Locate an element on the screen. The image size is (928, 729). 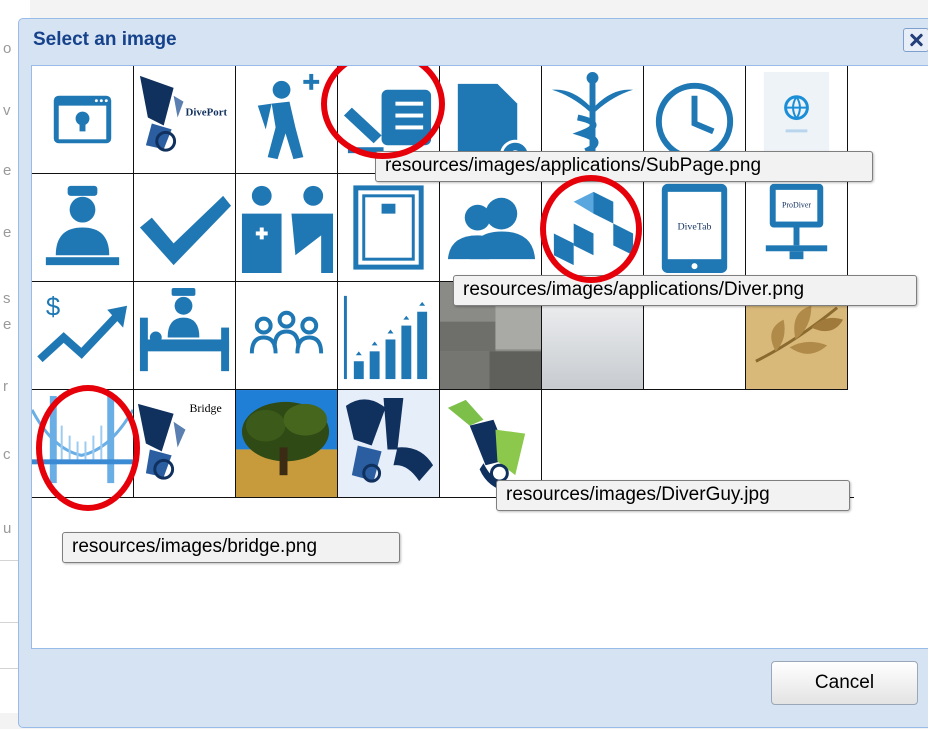
image-cell-bar-growth is located at coordinates (389, 336).